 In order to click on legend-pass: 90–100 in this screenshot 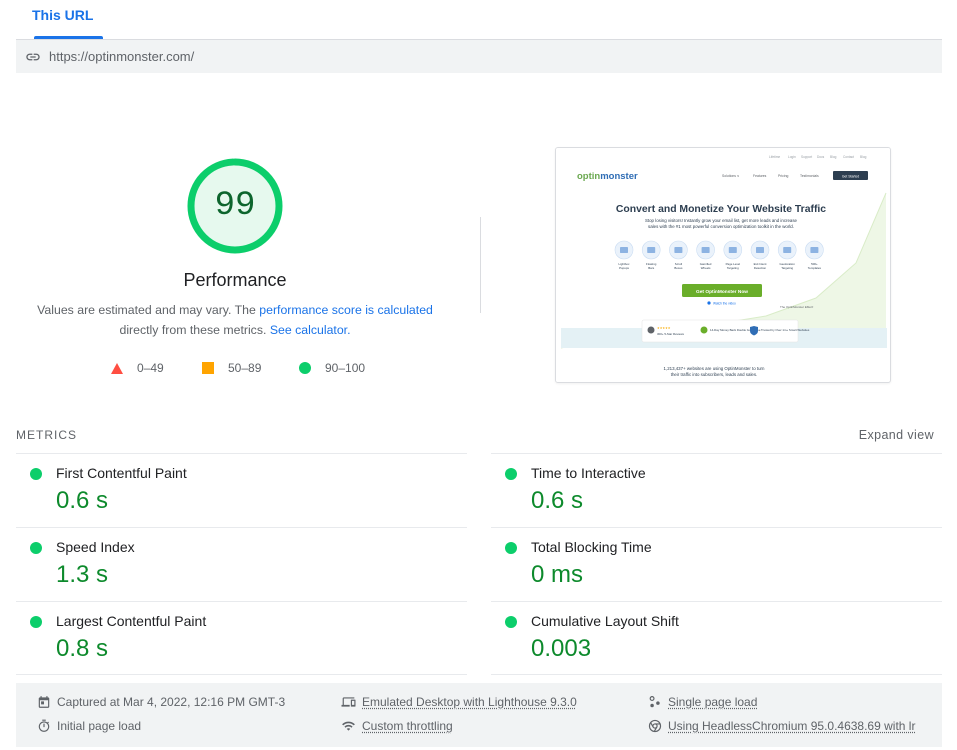, I will do `click(332, 368)`.